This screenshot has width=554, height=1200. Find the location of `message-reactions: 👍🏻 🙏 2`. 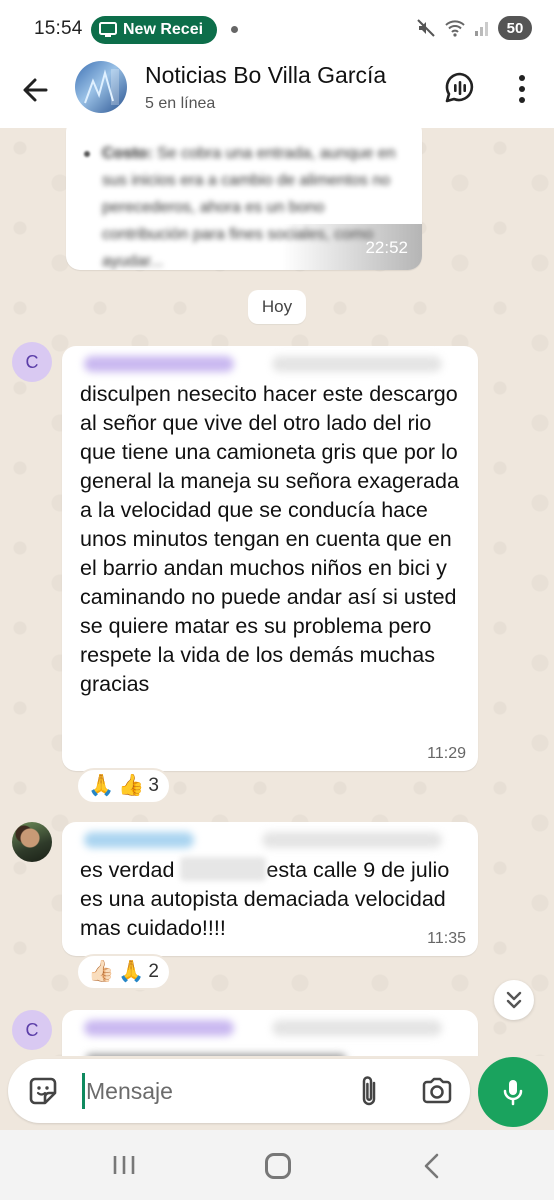

message-reactions: 👍🏻 🙏 2 is located at coordinates (123, 972).